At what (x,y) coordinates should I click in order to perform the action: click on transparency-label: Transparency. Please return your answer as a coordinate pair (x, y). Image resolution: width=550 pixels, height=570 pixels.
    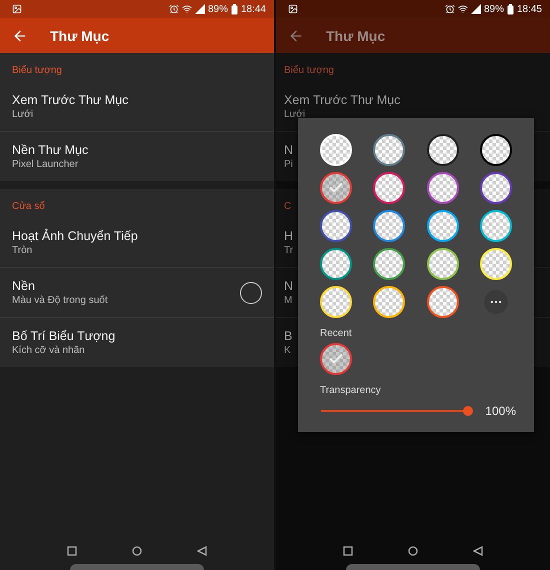
    Looking at the image, I should click on (351, 390).